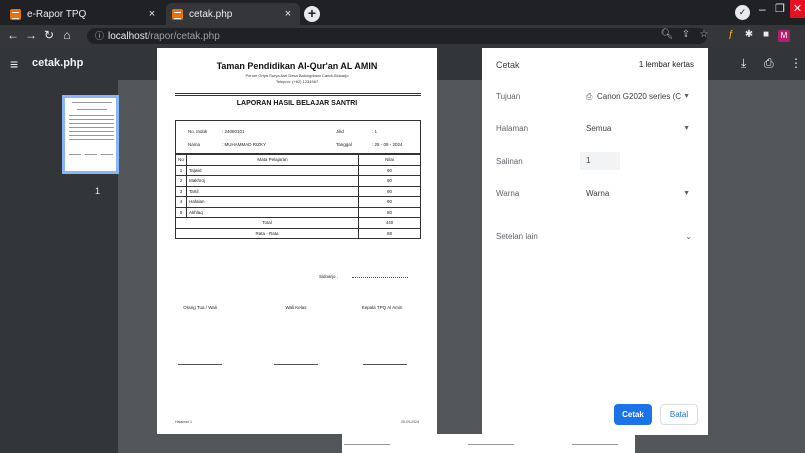  Describe the element at coordinates (298, 202) in the screenshot. I see `table-row: 4 Hafalan 90` at that location.